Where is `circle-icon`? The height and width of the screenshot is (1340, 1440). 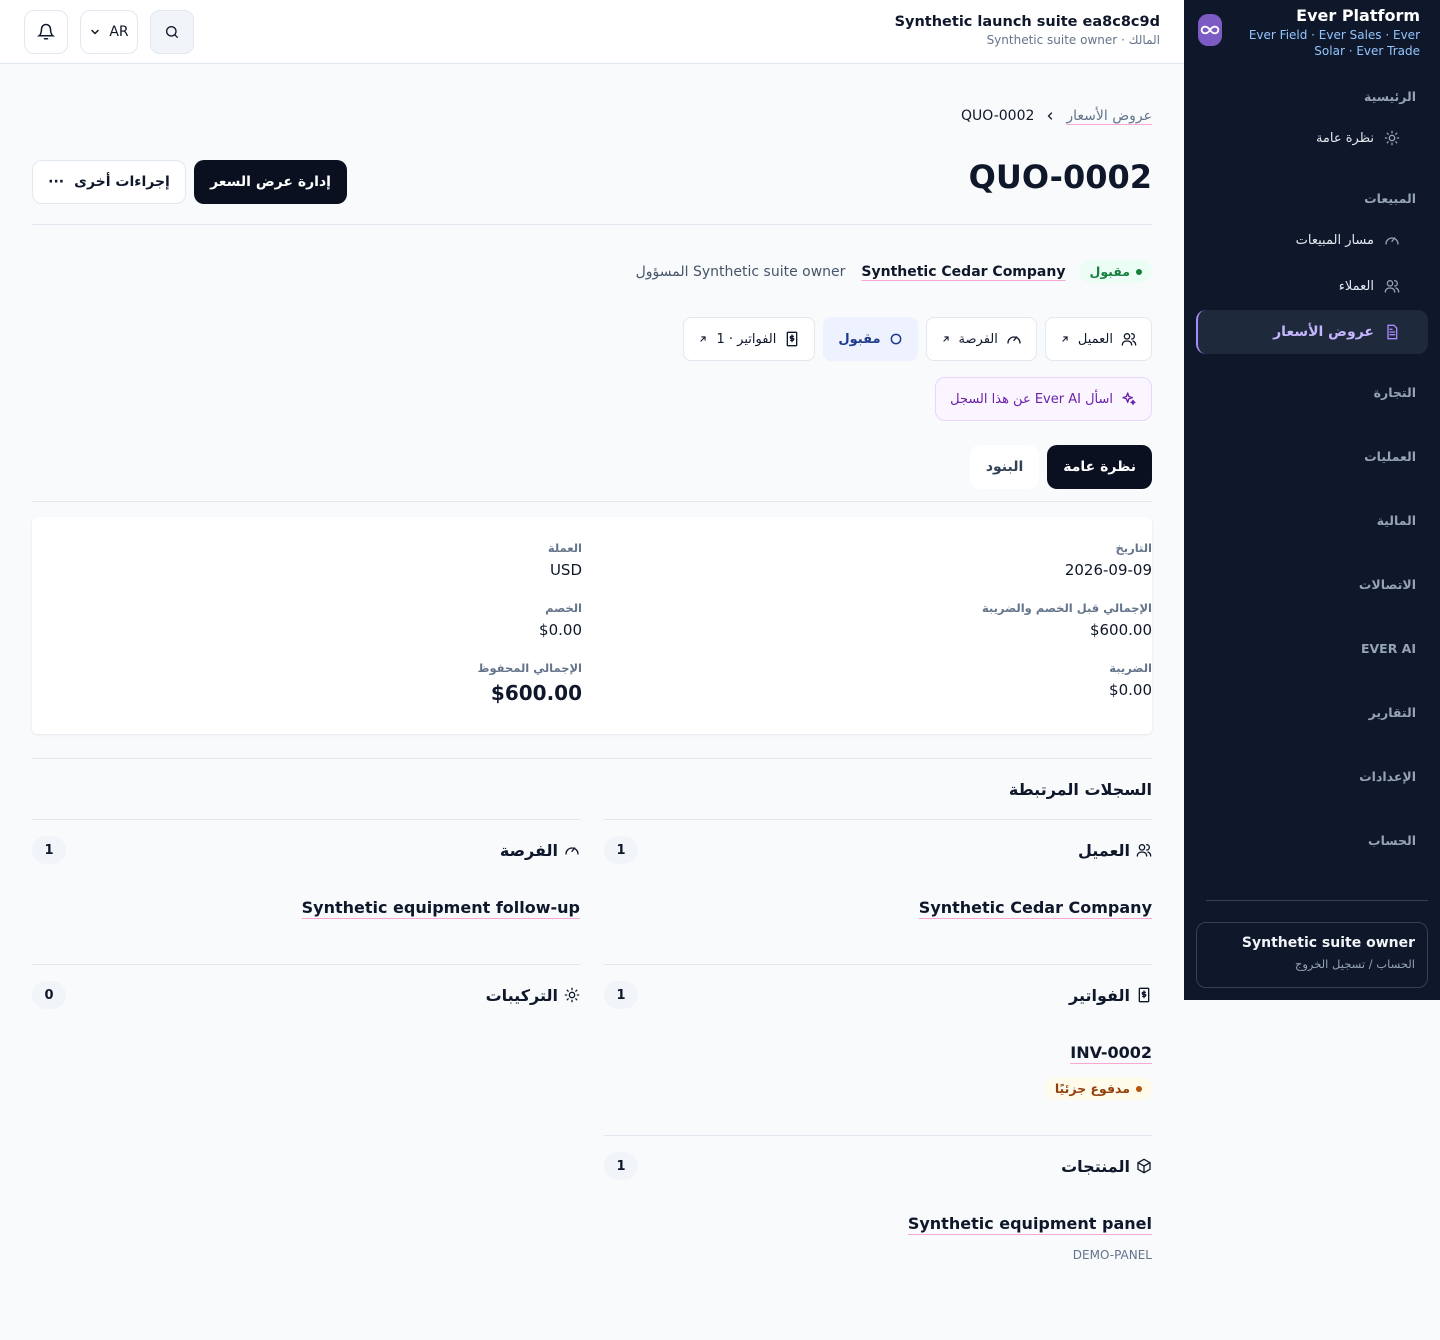
circle-icon is located at coordinates (895, 339).